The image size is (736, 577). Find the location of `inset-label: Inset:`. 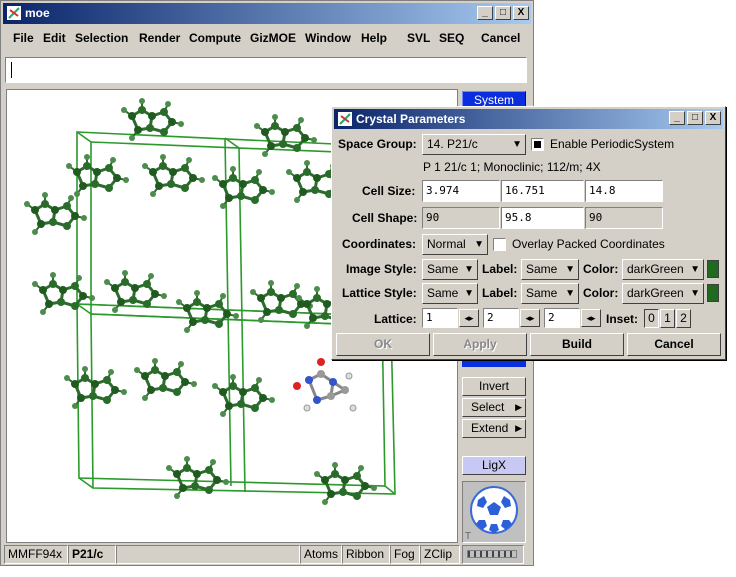

inset-label: Inset: is located at coordinates (622, 319).